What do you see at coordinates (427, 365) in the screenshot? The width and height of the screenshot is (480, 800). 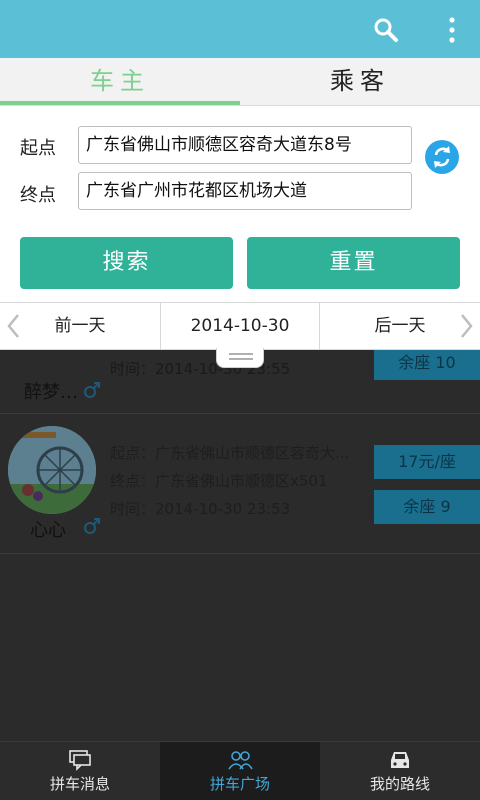 I see `seats-badge: 余座 10` at bounding box center [427, 365].